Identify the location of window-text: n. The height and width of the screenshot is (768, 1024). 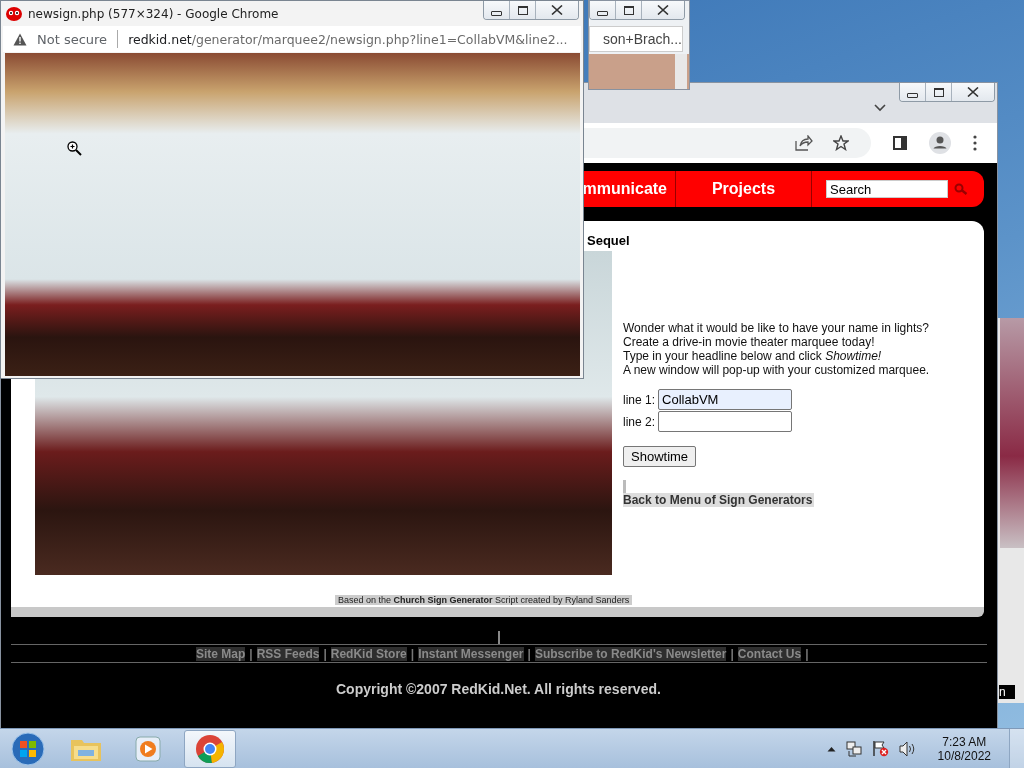
(1007, 692).